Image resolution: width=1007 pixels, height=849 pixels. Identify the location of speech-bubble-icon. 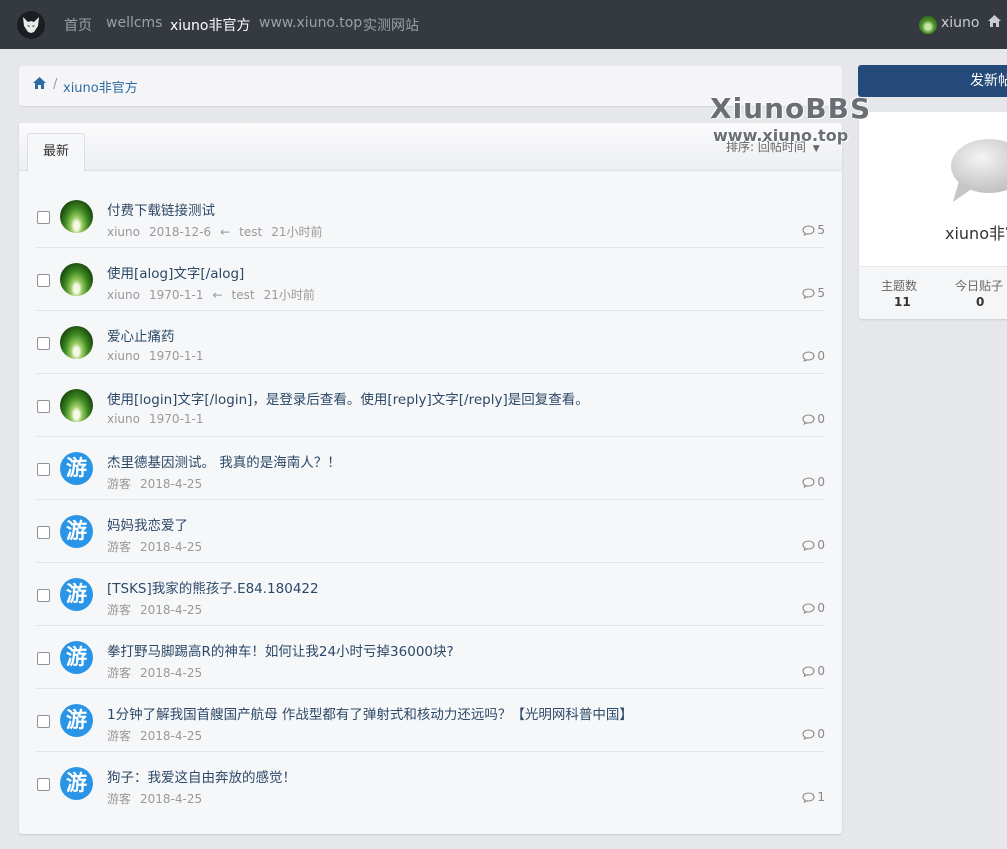
(978, 173).